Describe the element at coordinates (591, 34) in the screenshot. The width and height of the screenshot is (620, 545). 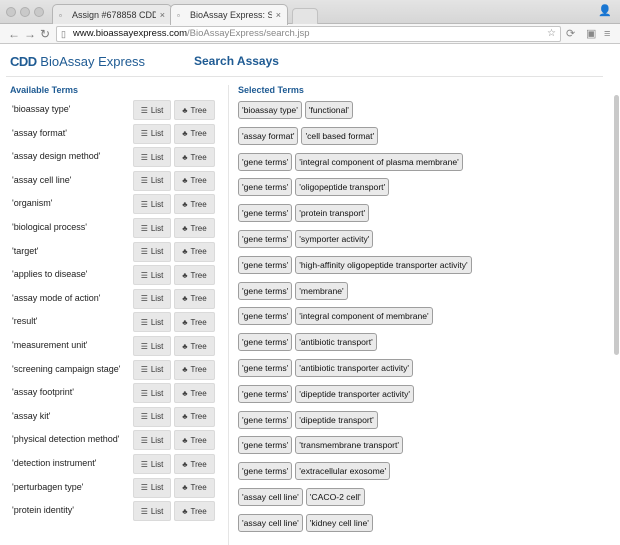
I see `extension-icon: ▣` at that location.